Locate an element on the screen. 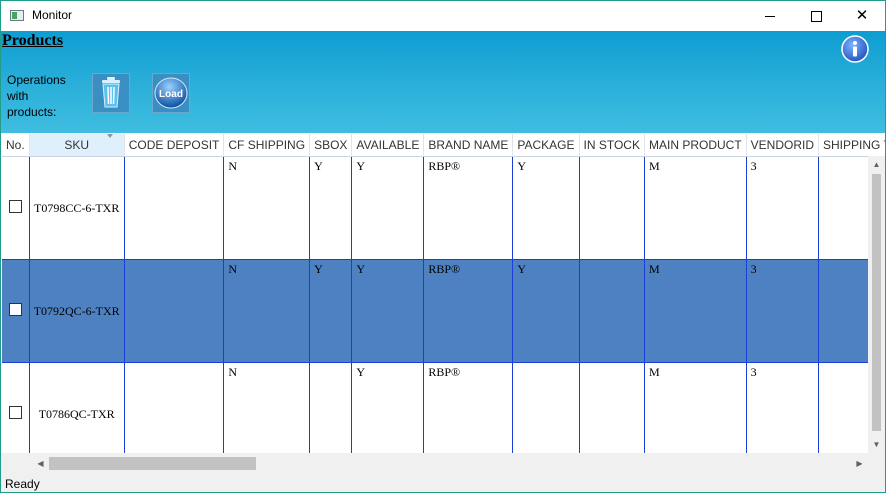 The image size is (886, 493). close-icon: ✕ is located at coordinates (862, 15).